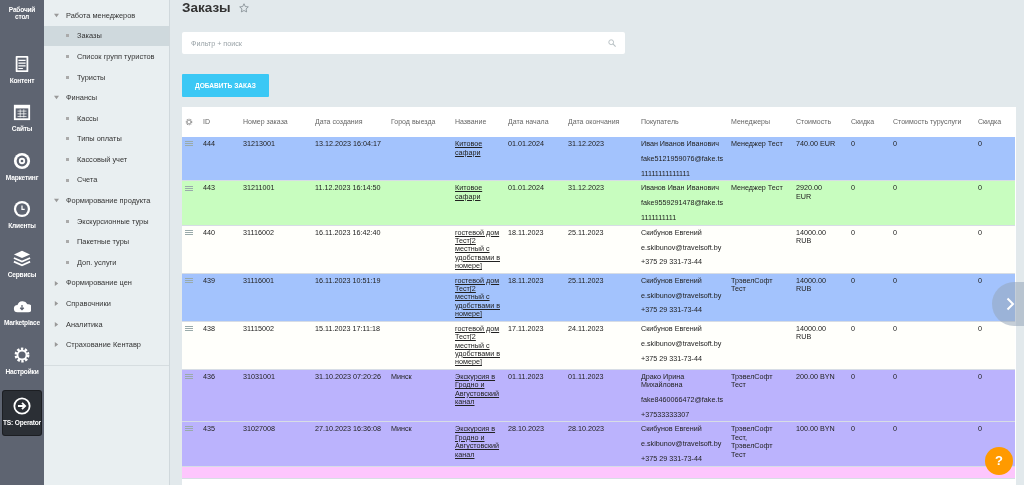  I want to click on calendar-icon, so click(22, 112).